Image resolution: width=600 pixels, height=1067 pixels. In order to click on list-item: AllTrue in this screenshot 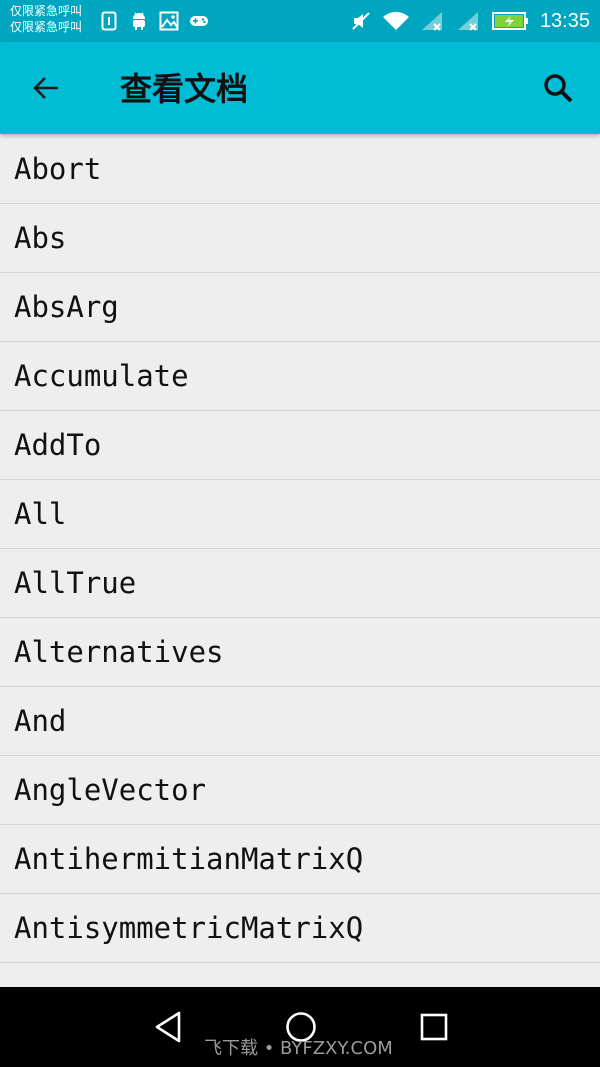, I will do `click(300, 583)`.